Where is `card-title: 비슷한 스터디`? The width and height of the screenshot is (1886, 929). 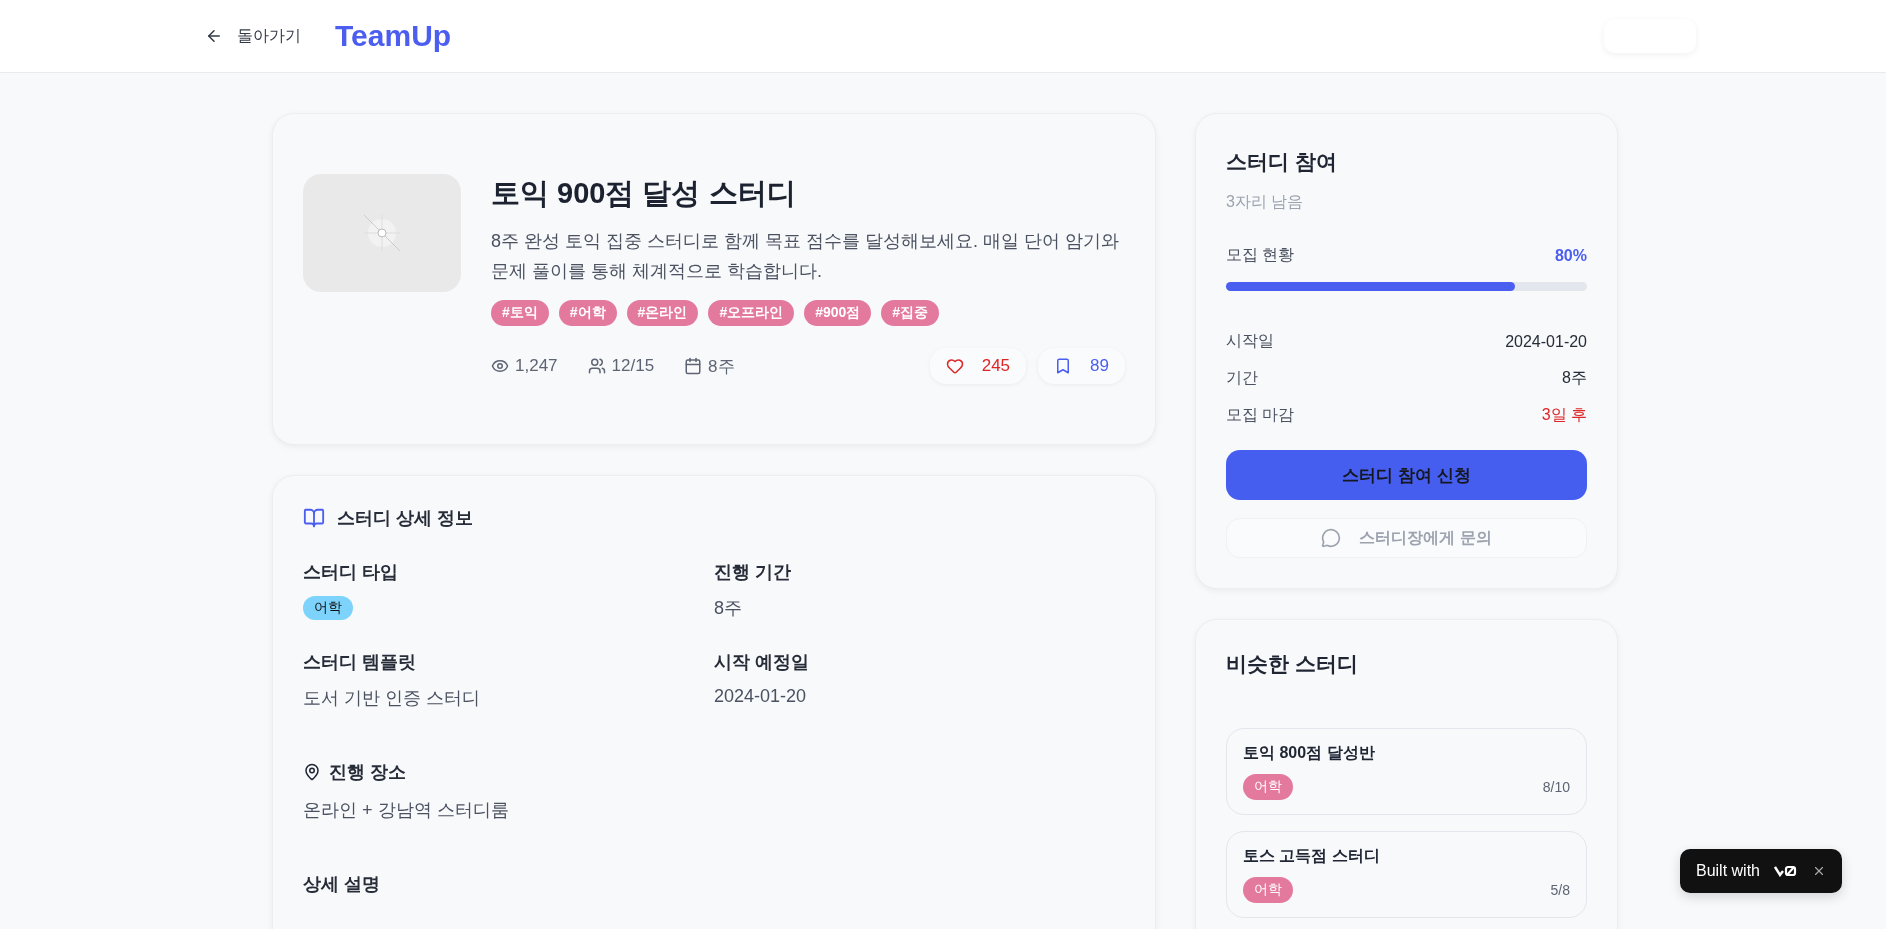 card-title: 비슷한 스터디 is located at coordinates (1292, 664).